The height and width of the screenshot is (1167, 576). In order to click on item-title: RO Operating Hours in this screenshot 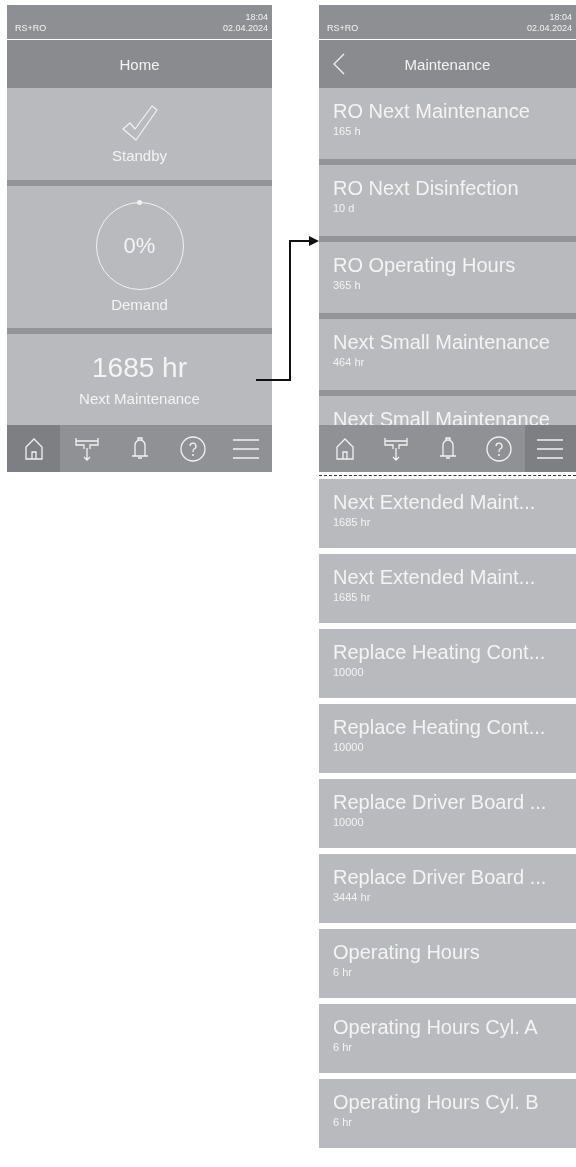, I will do `click(425, 265)`.